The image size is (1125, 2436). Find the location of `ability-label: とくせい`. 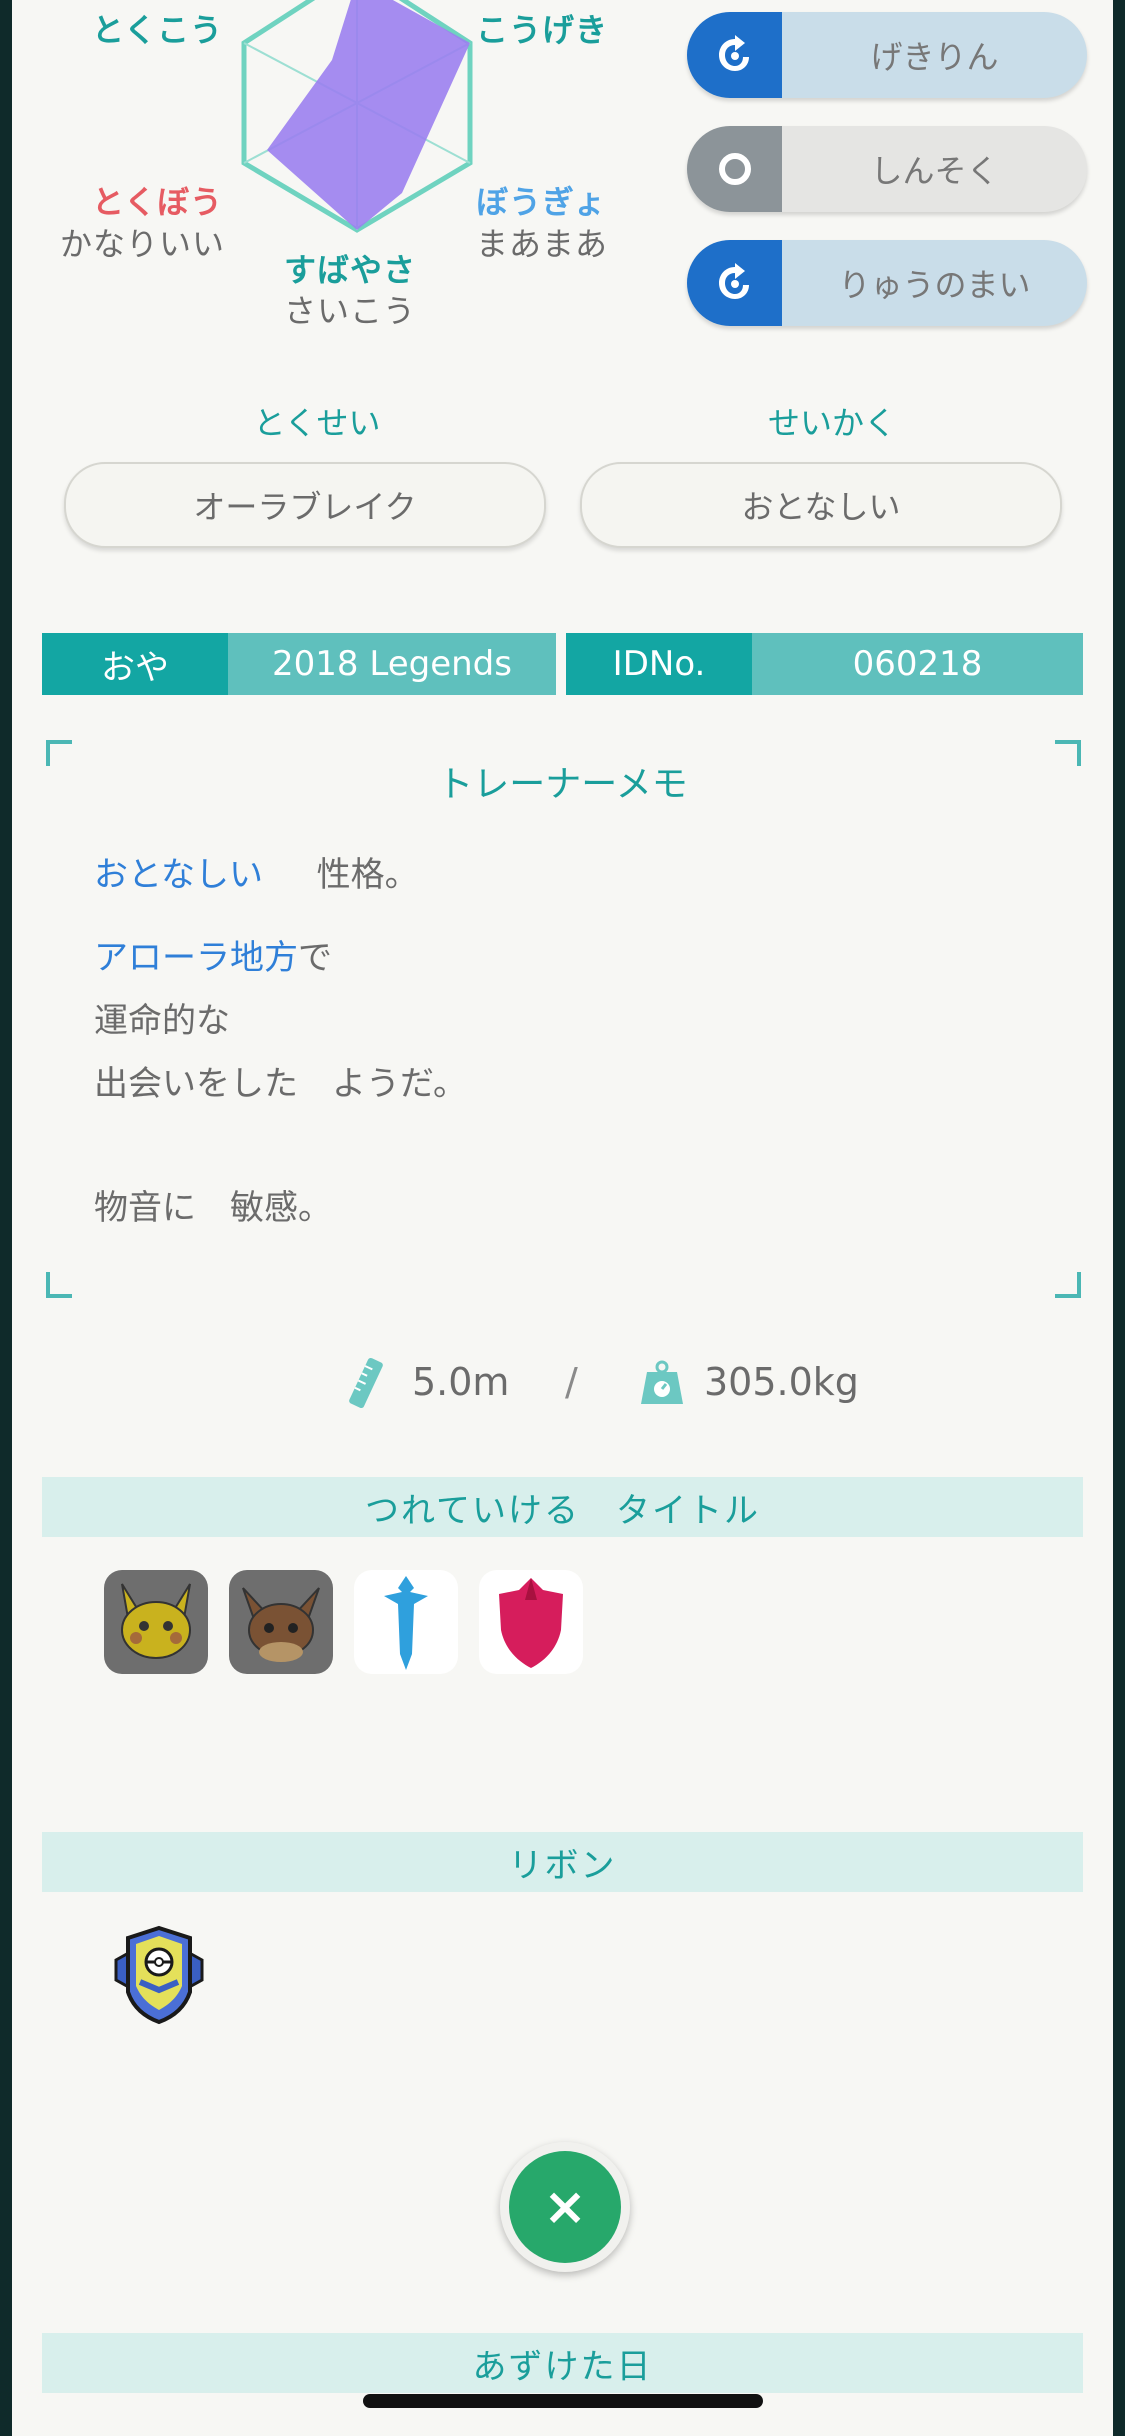

ability-label: とくせい is located at coordinates (317, 423).